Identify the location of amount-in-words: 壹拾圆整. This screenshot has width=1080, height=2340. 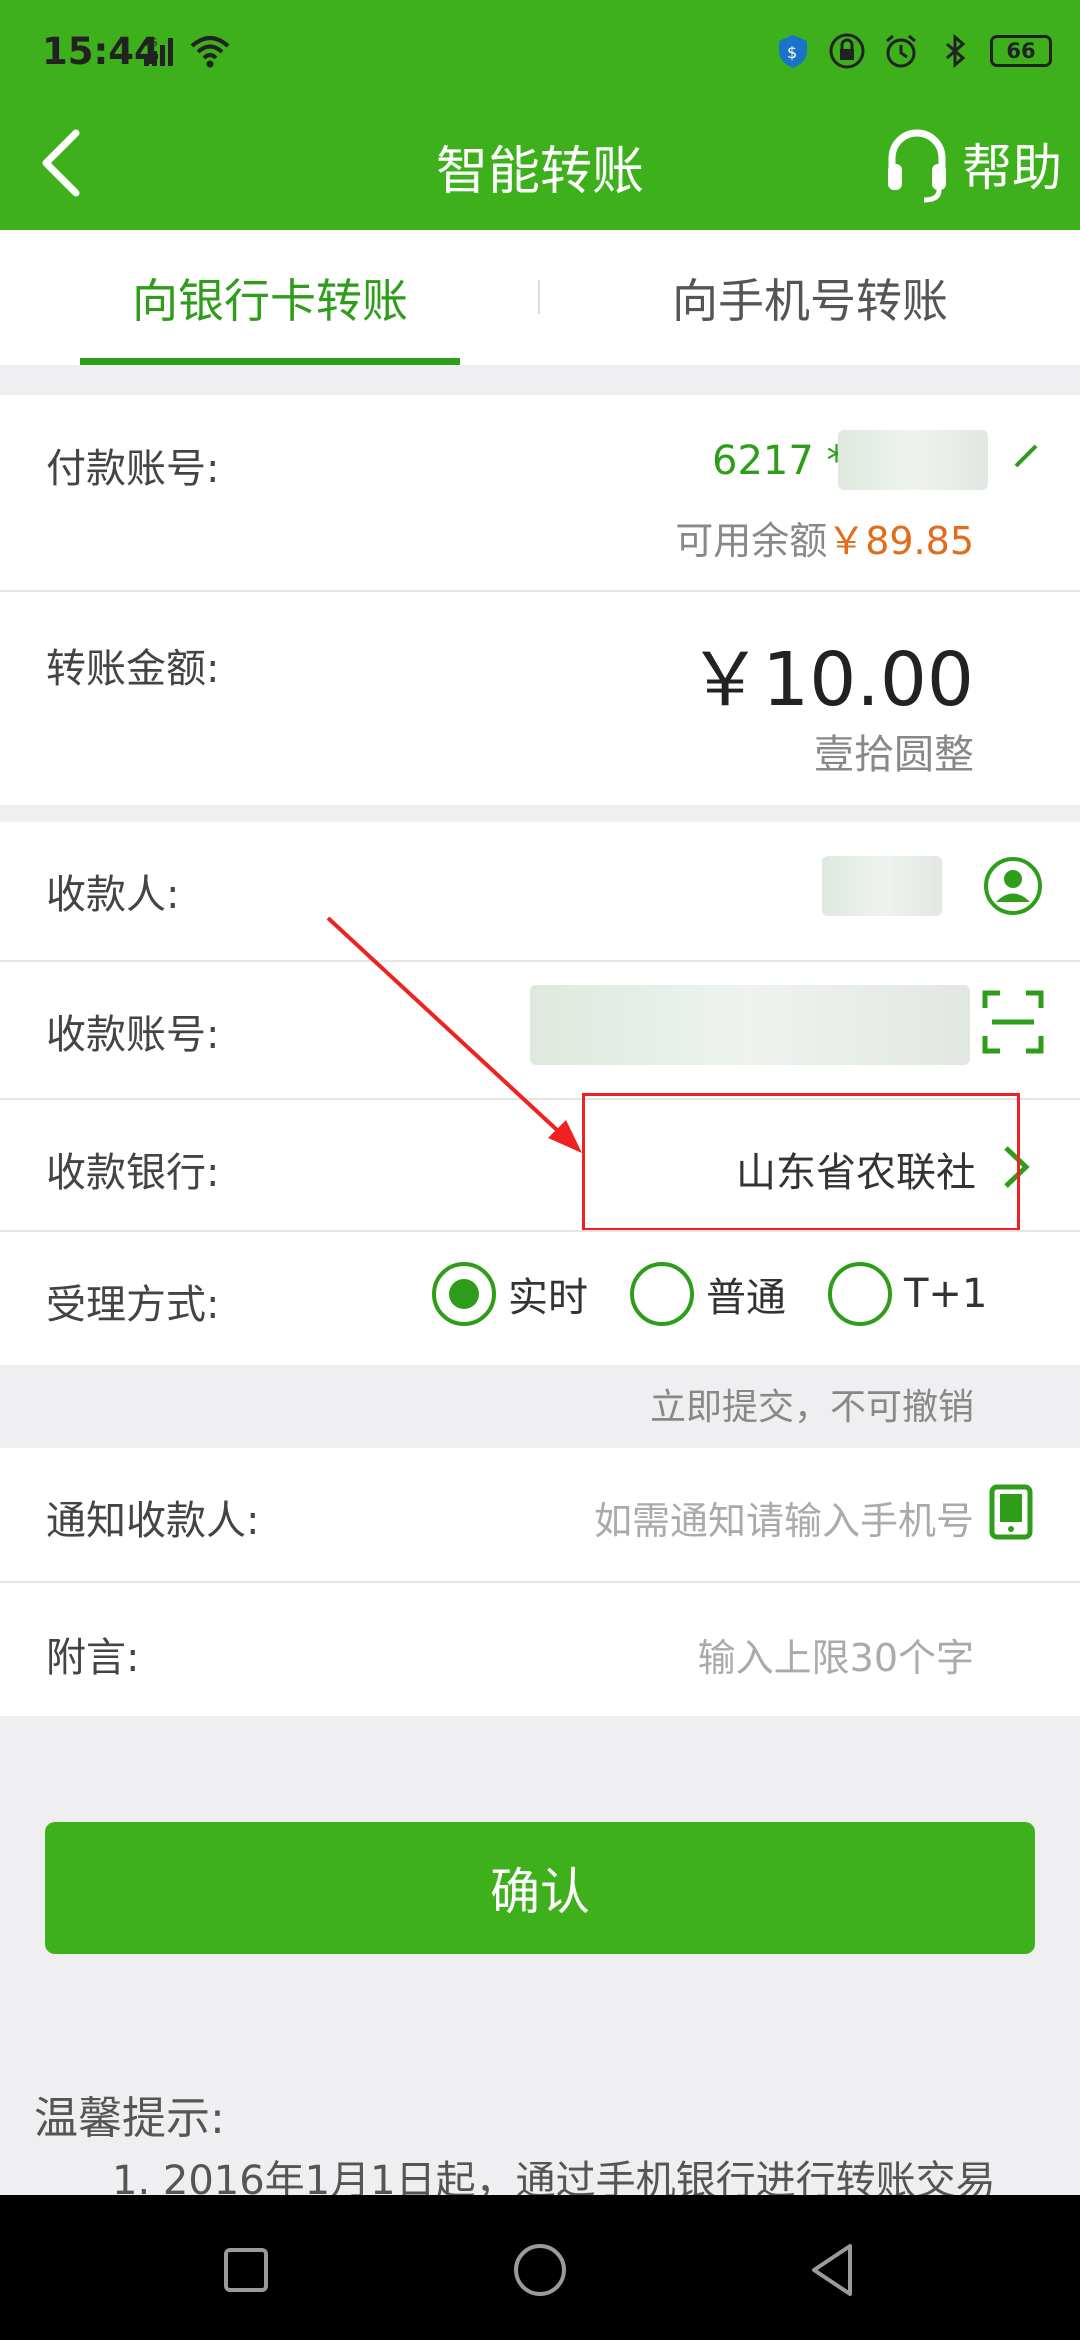
(894, 755).